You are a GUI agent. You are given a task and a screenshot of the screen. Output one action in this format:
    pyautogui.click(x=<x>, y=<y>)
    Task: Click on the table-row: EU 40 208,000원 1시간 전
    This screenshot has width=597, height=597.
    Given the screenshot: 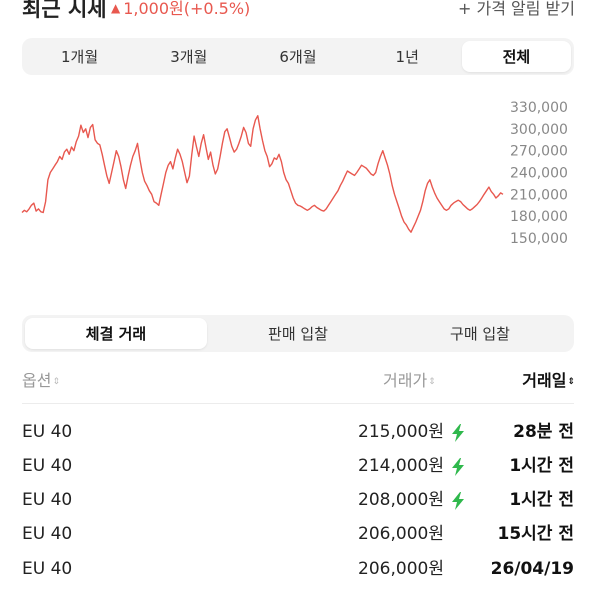 What is the action you would take?
    pyautogui.click(x=298, y=500)
    